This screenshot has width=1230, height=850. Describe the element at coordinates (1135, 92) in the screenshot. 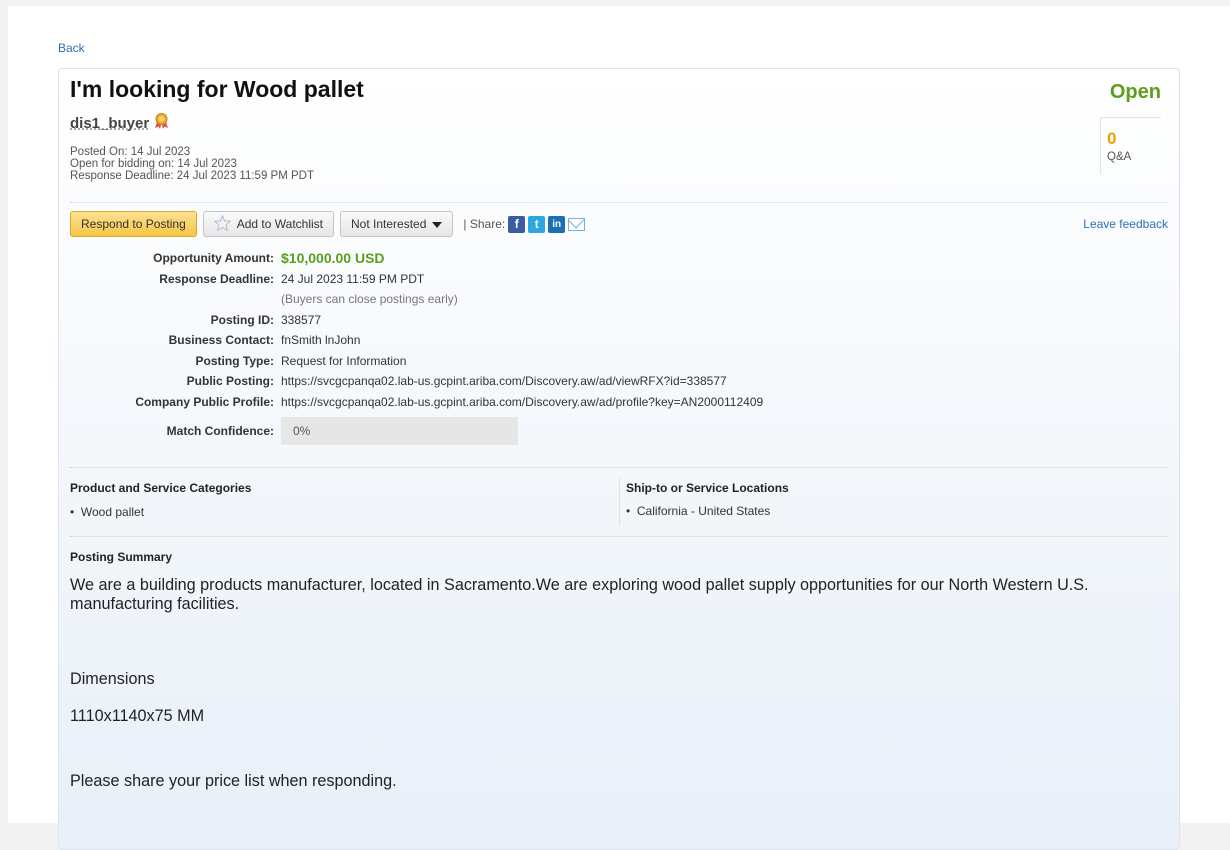

I see `status-badge: Open` at that location.